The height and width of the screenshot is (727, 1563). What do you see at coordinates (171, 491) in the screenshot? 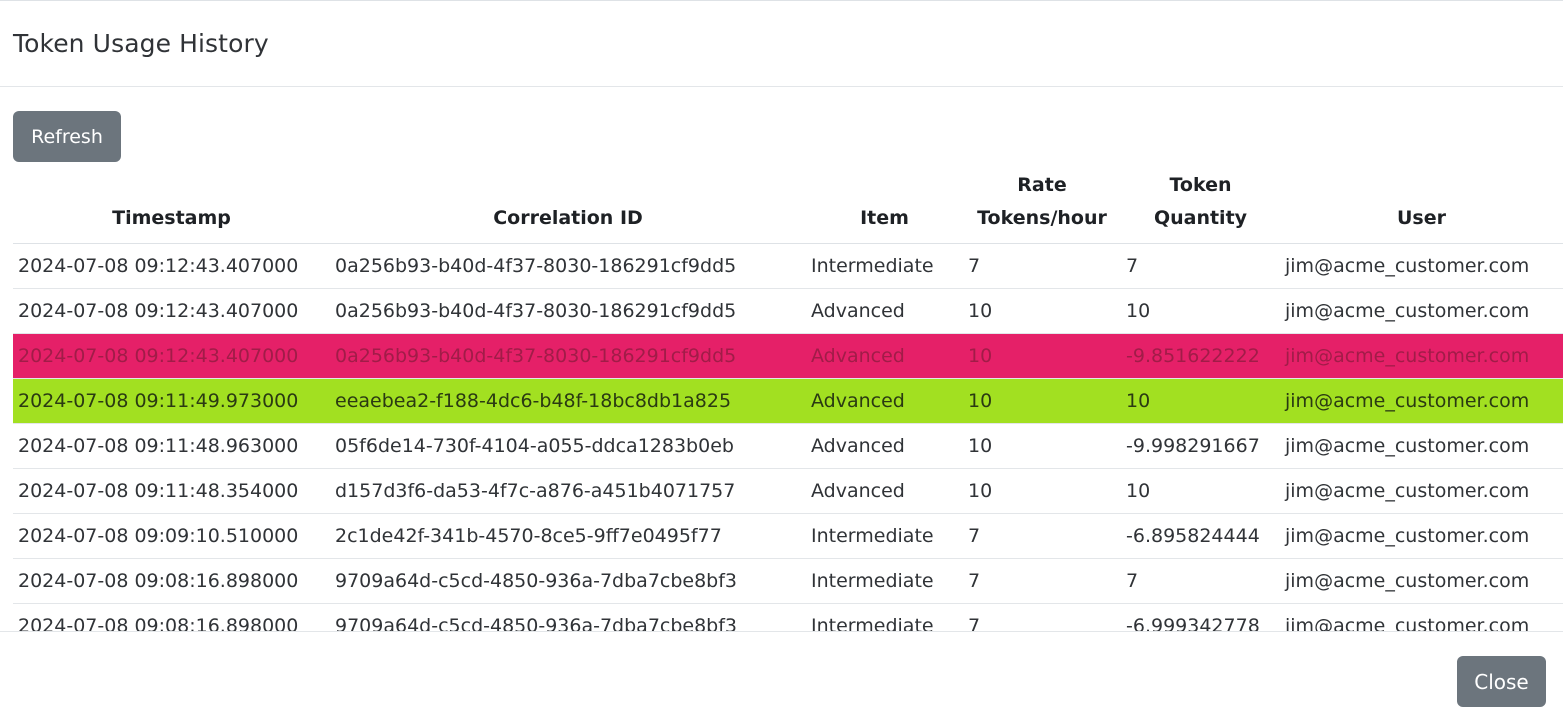
I see `cell-timestamp: 2024-07-08 09:11:48.354000` at bounding box center [171, 491].